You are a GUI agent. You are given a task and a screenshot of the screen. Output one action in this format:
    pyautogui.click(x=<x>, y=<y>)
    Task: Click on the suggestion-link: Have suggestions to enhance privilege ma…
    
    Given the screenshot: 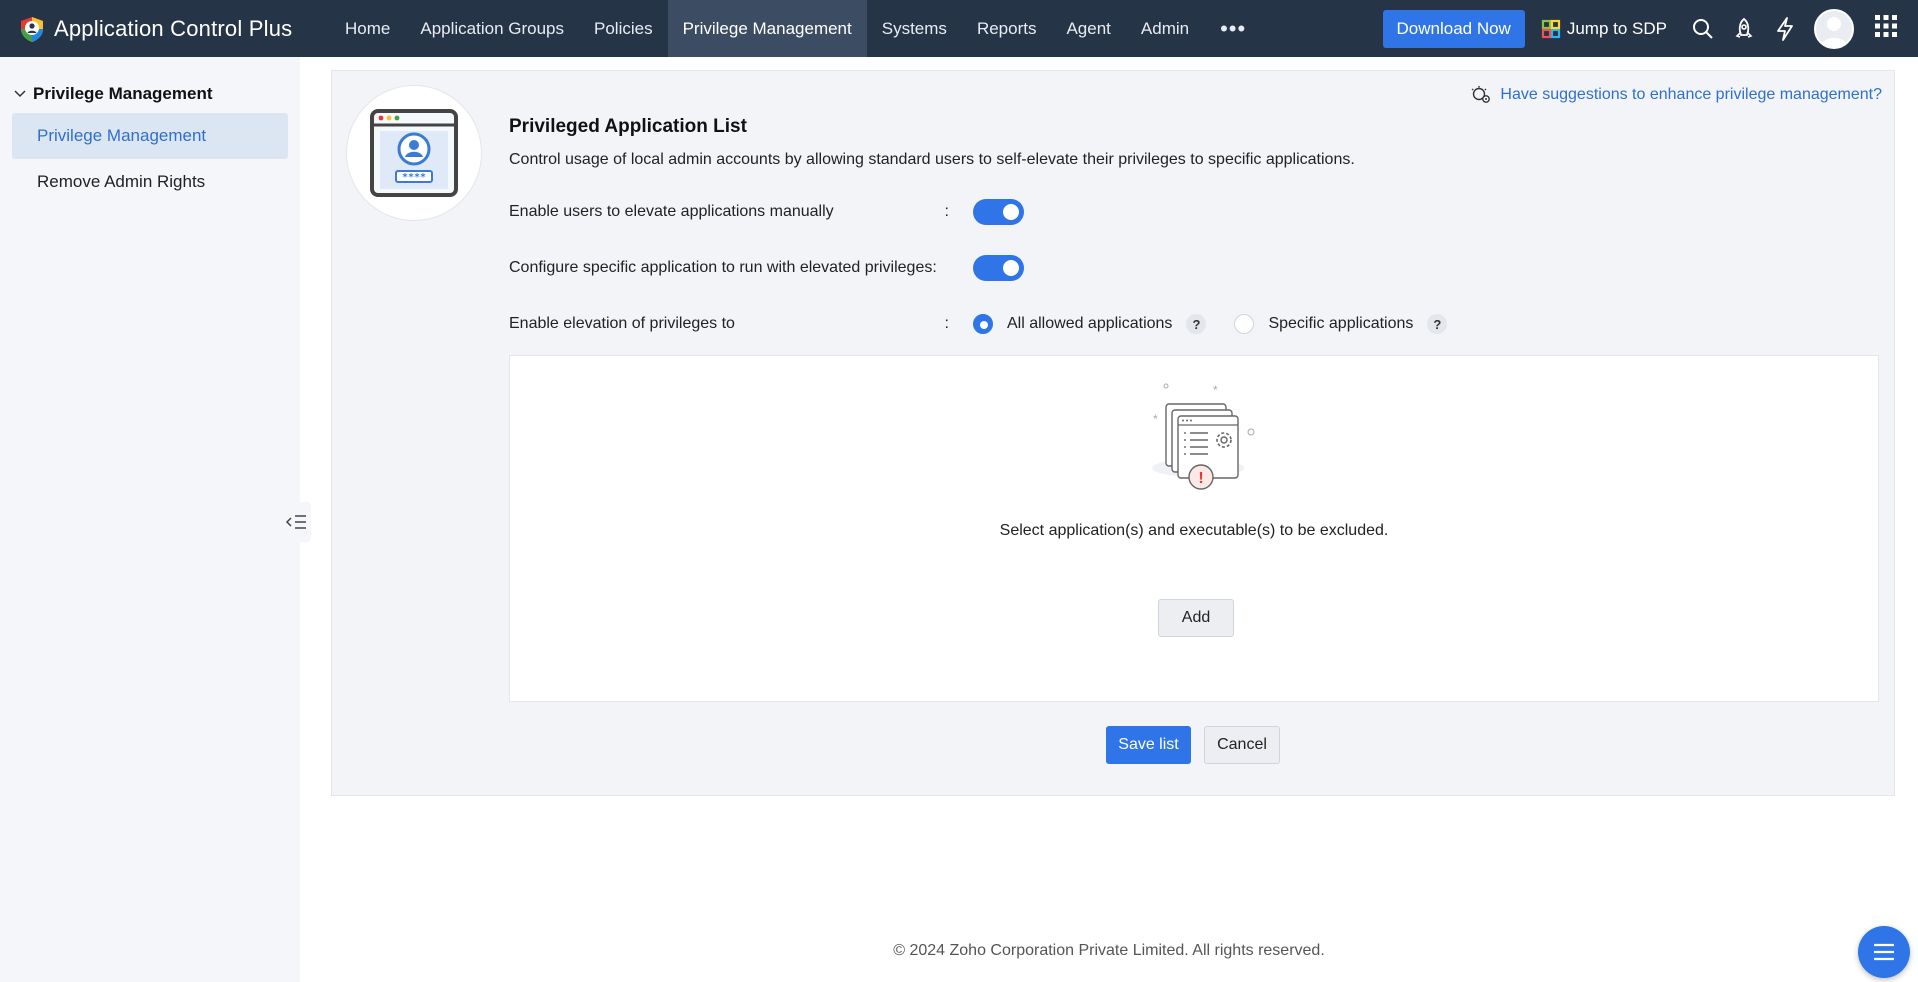 What is the action you would take?
    pyautogui.click(x=1676, y=95)
    